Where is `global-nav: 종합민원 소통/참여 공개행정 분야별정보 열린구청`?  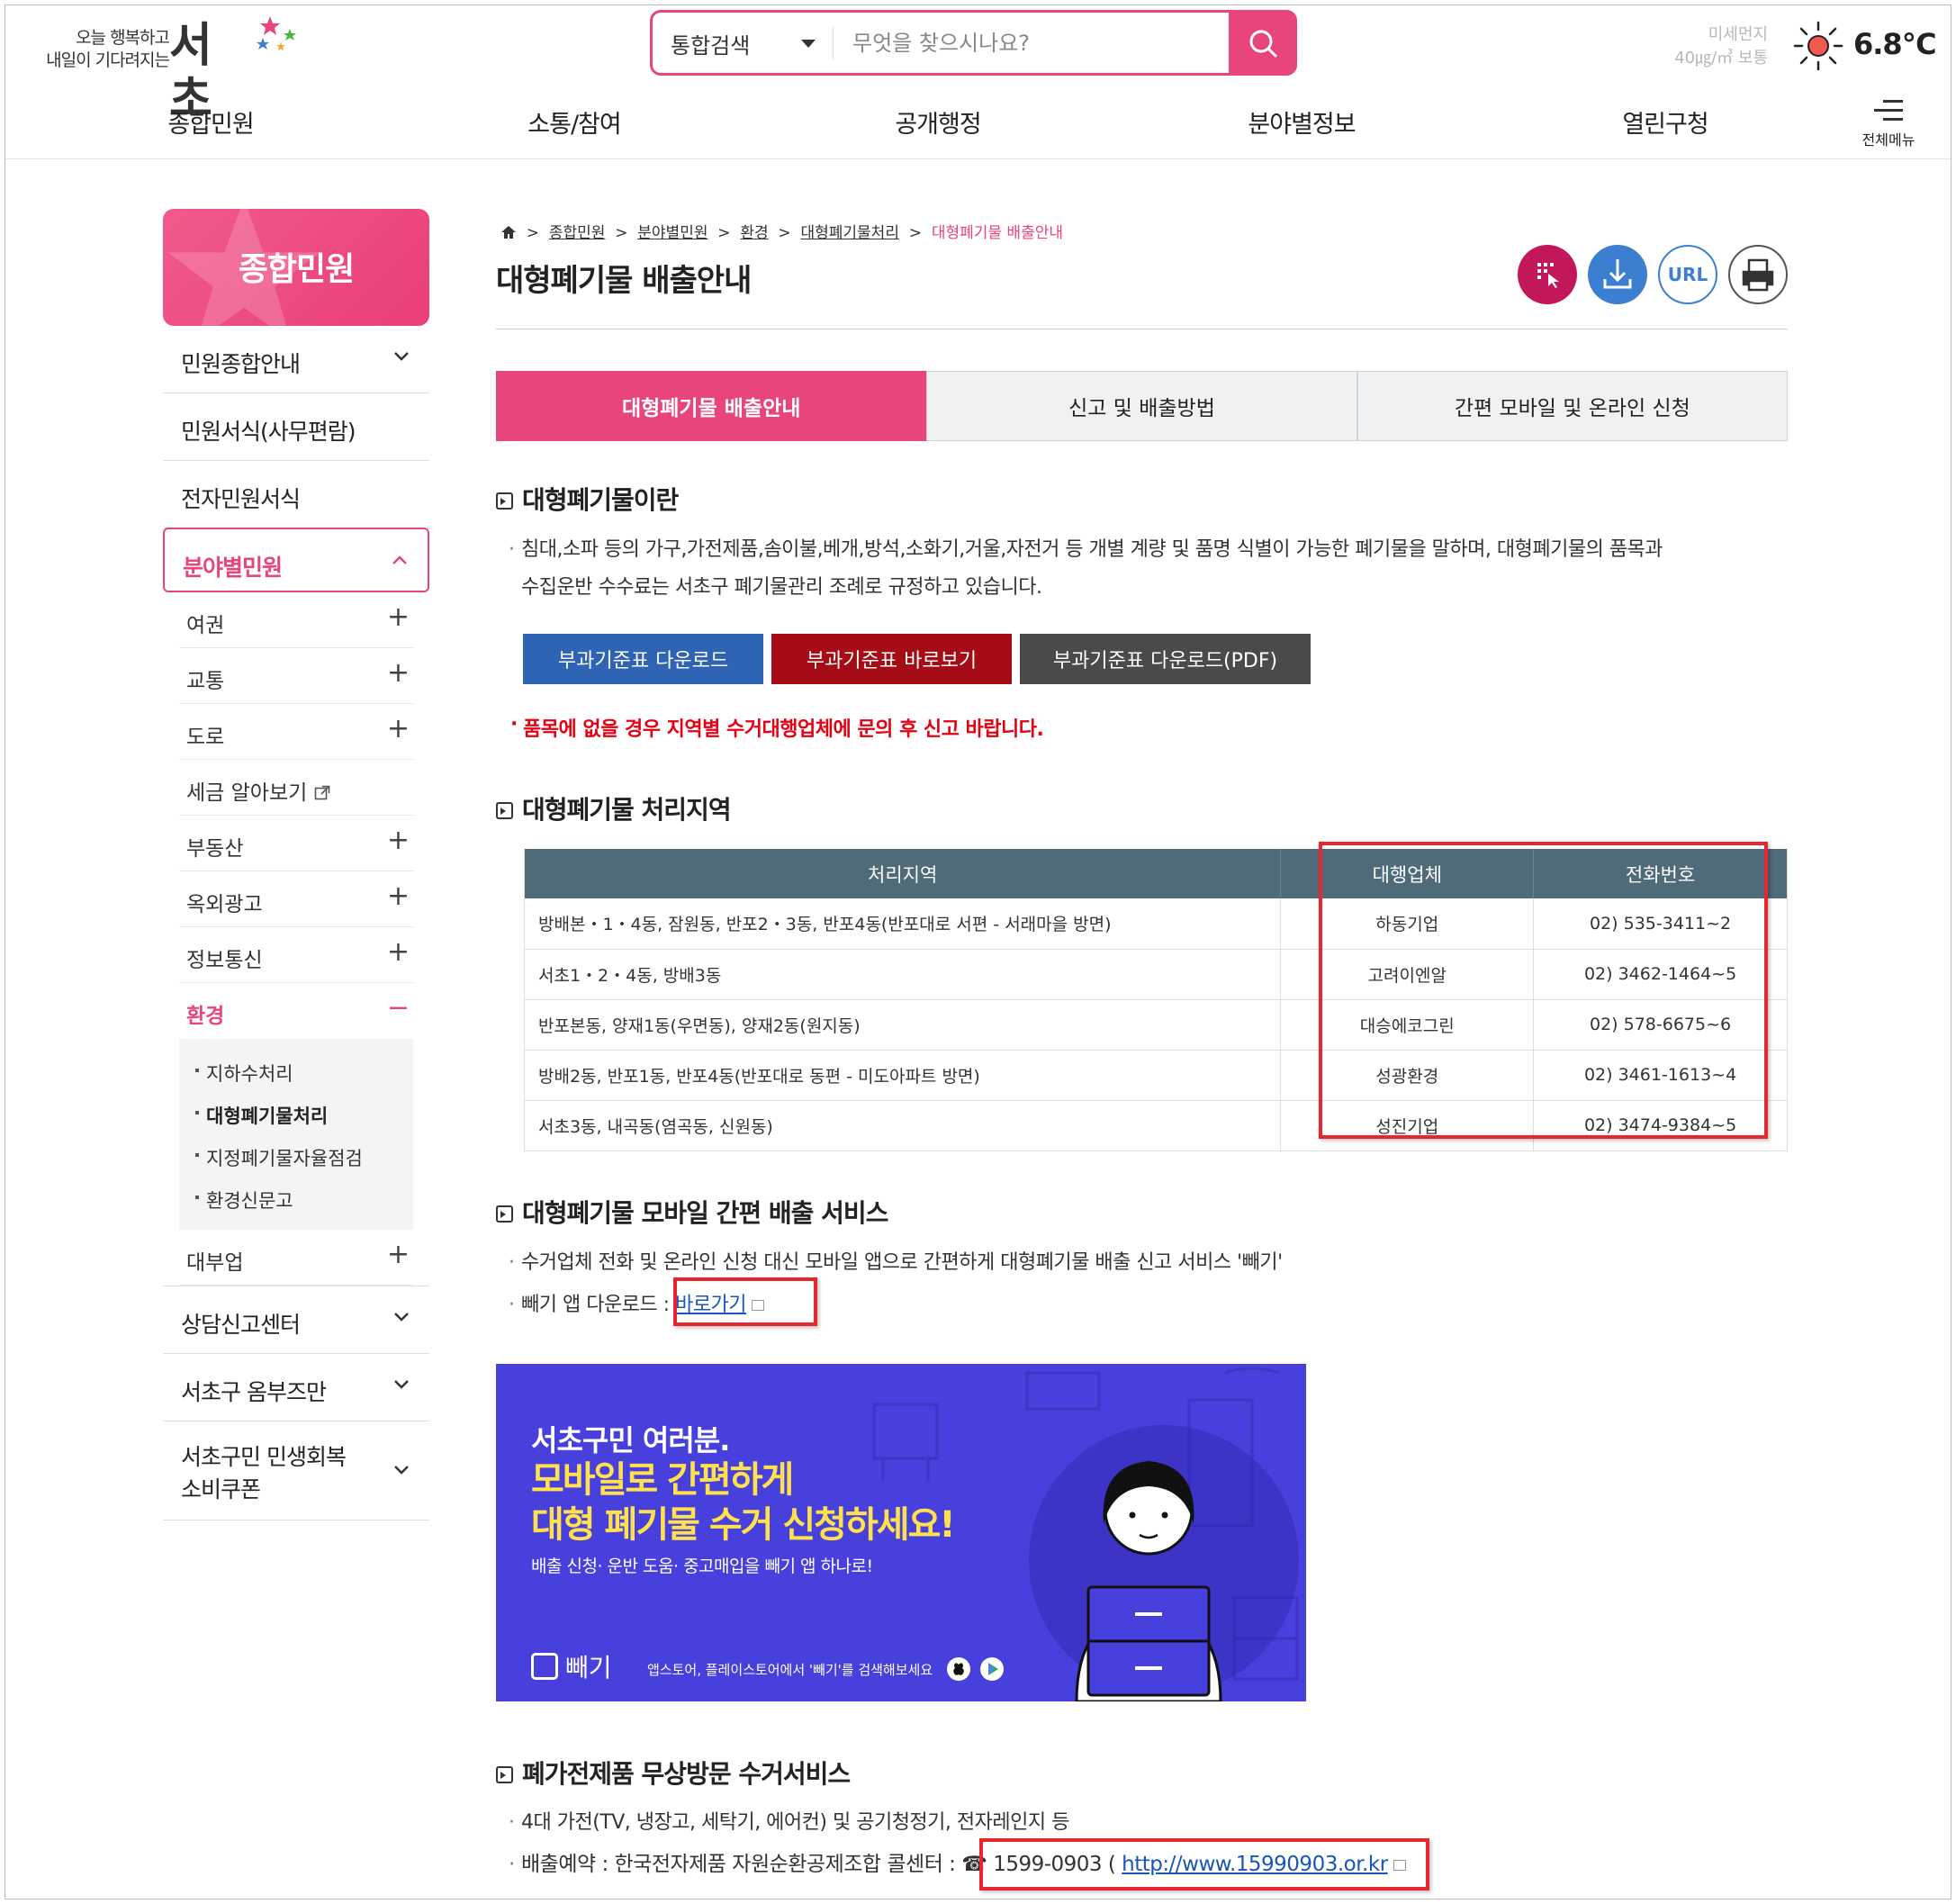 global-nav: 종합민원 소통/참여 공개행정 분야별정보 열린구청 is located at coordinates (978, 129).